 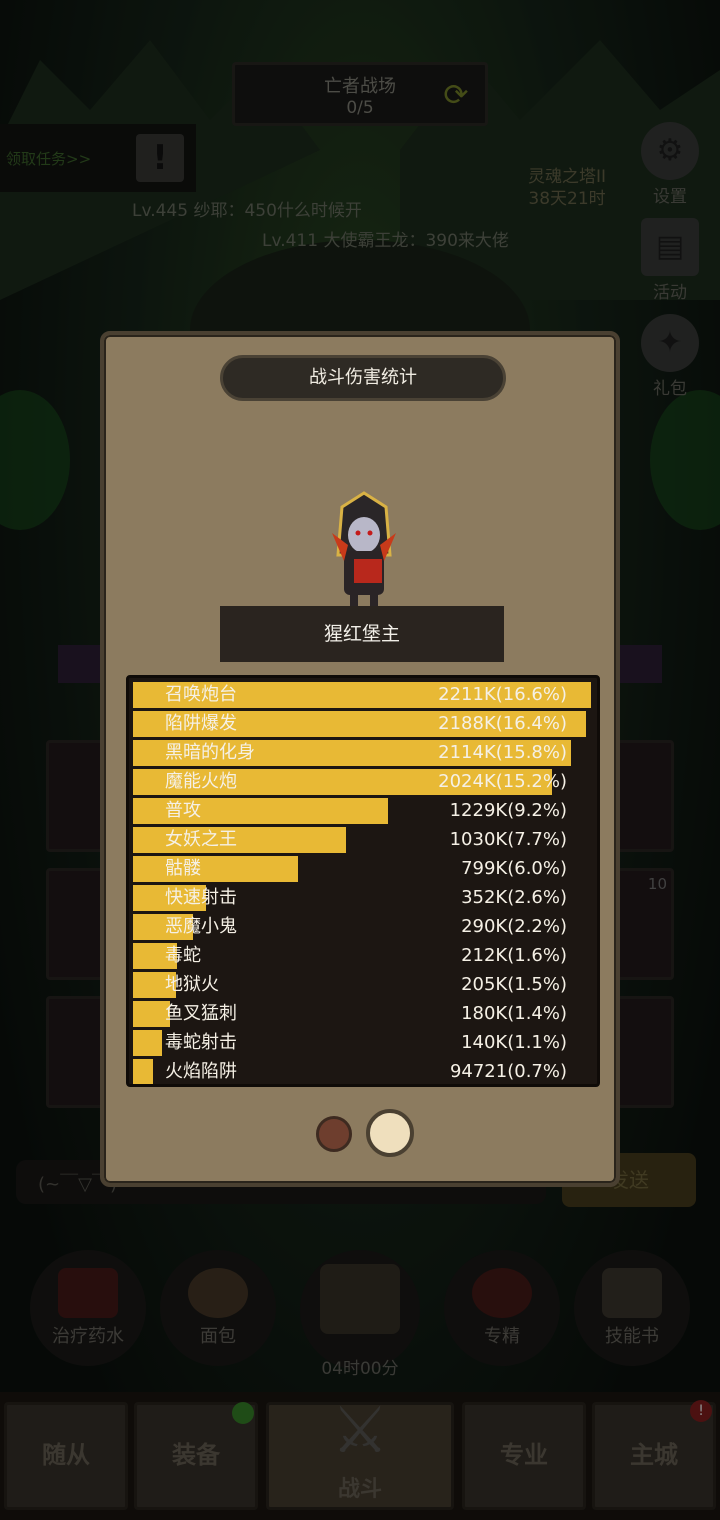 I want to click on skill-name: 魔能火炮, so click(x=201, y=781).